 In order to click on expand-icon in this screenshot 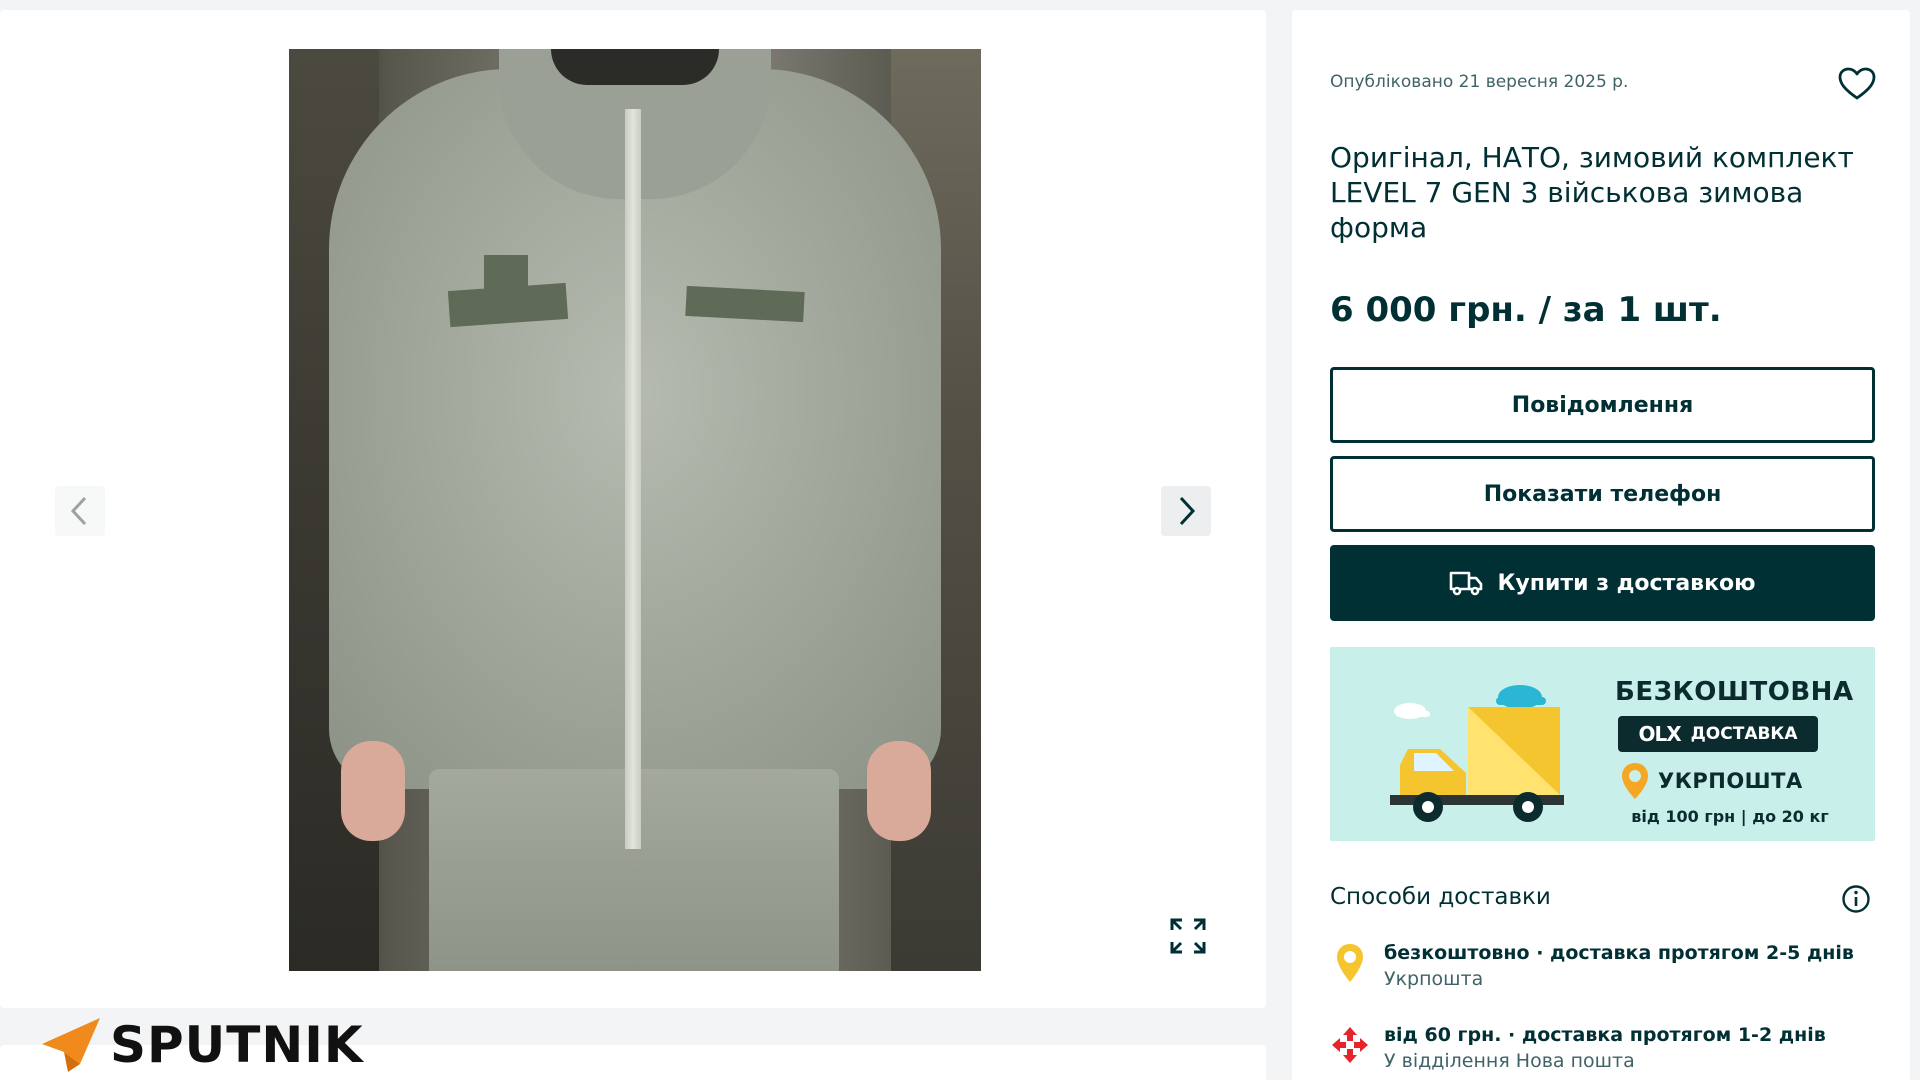, I will do `click(1188, 936)`.